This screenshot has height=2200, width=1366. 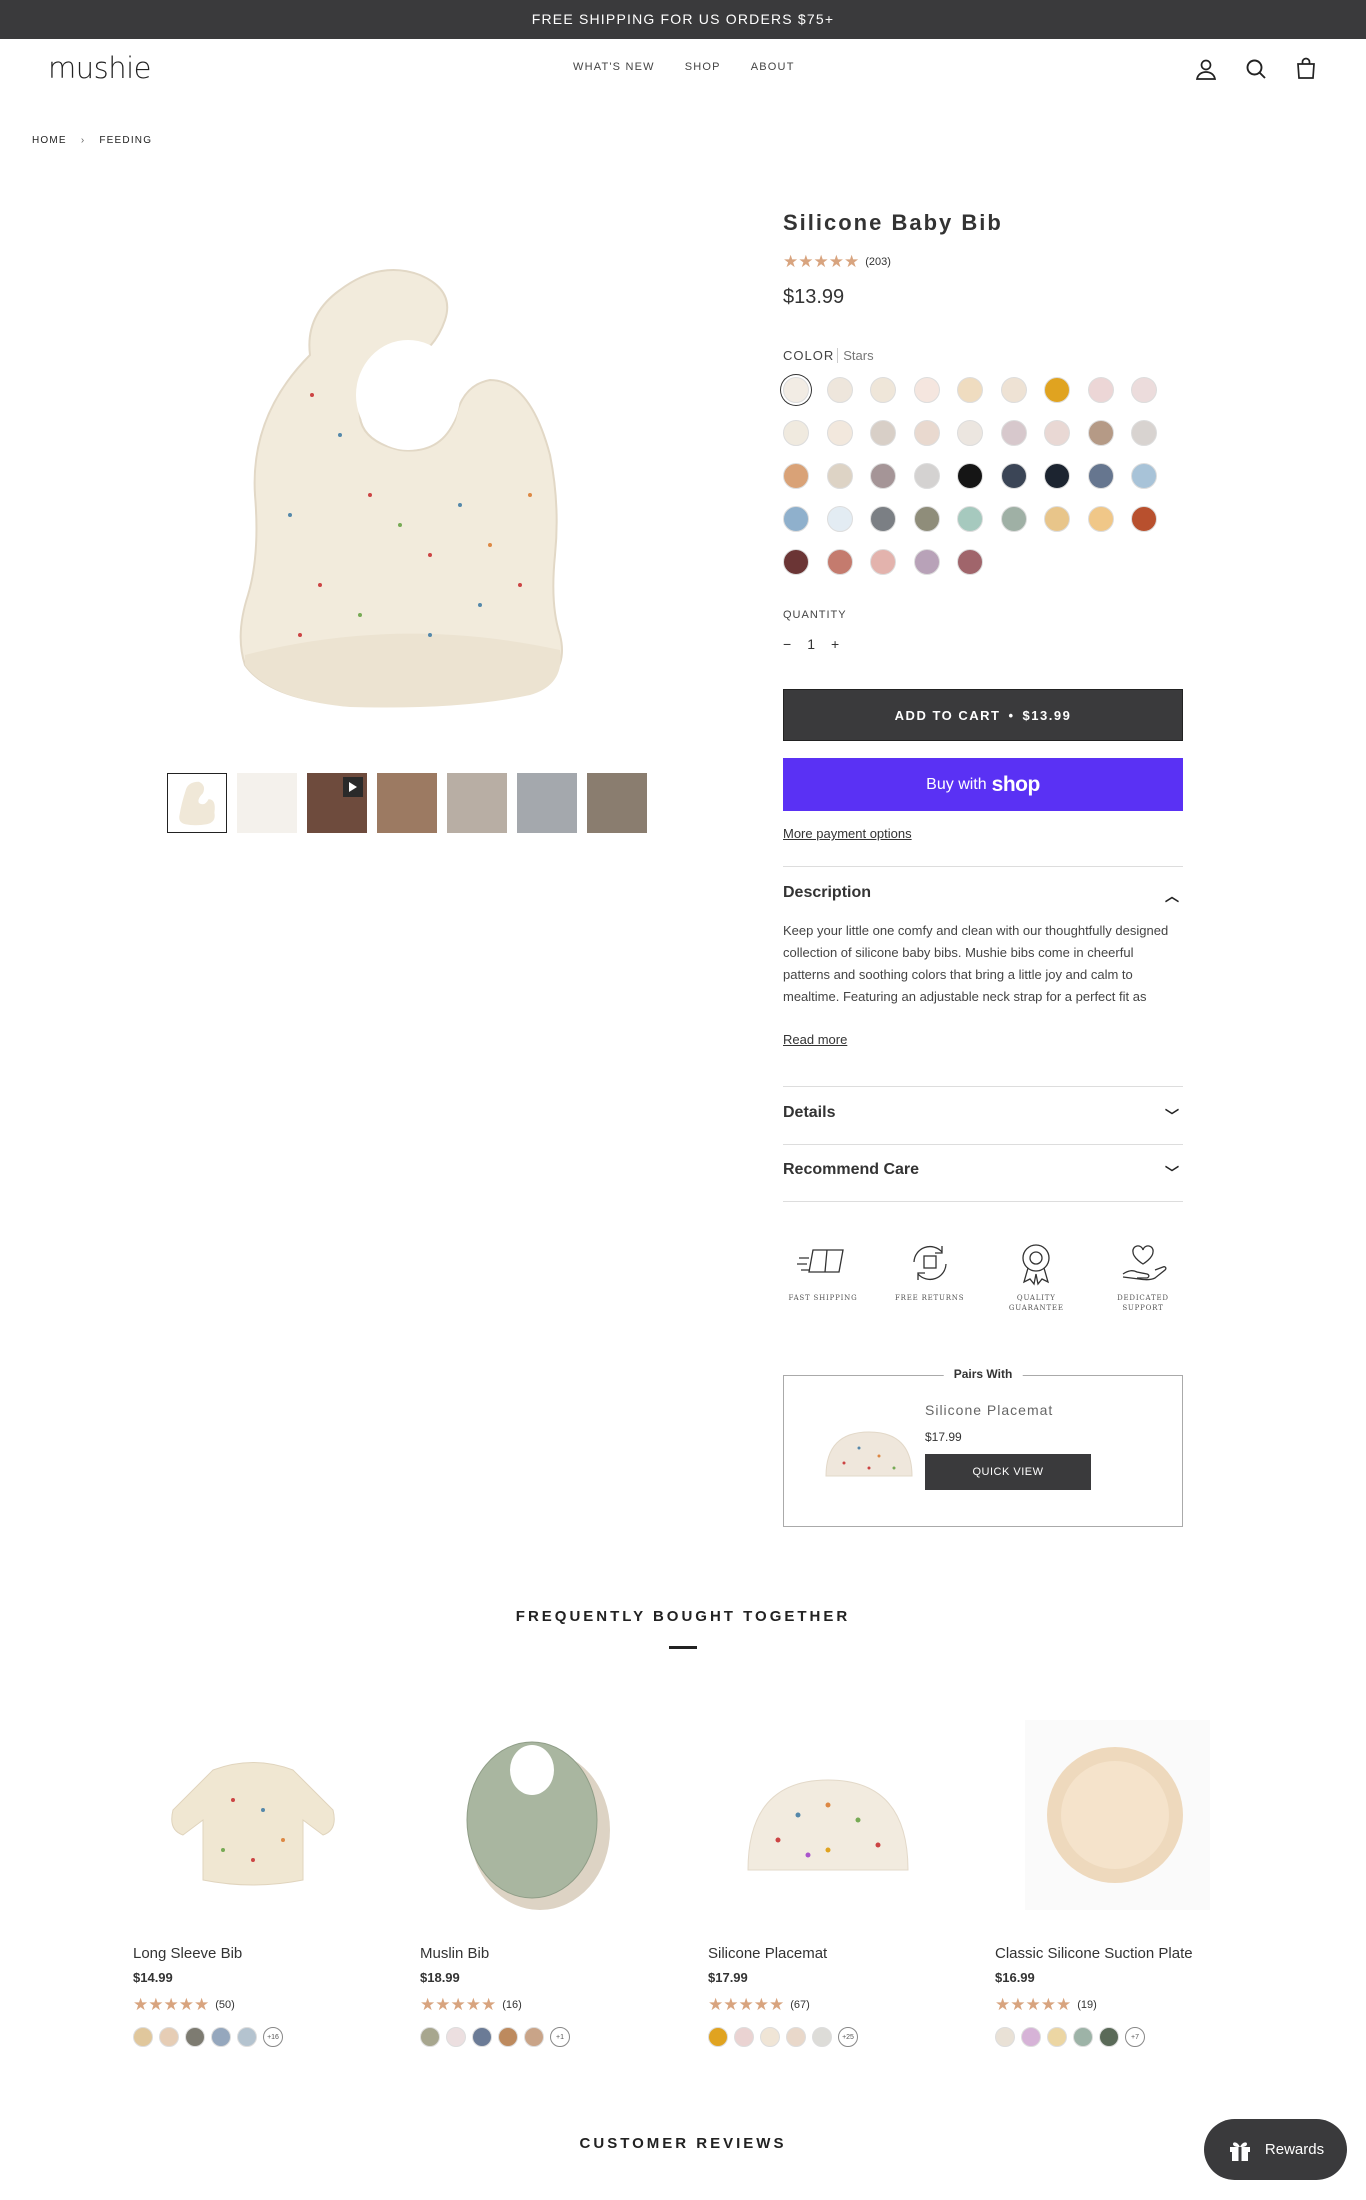 What do you see at coordinates (273, 2037) in the screenshot?
I see `more-swatches-badge: +16` at bounding box center [273, 2037].